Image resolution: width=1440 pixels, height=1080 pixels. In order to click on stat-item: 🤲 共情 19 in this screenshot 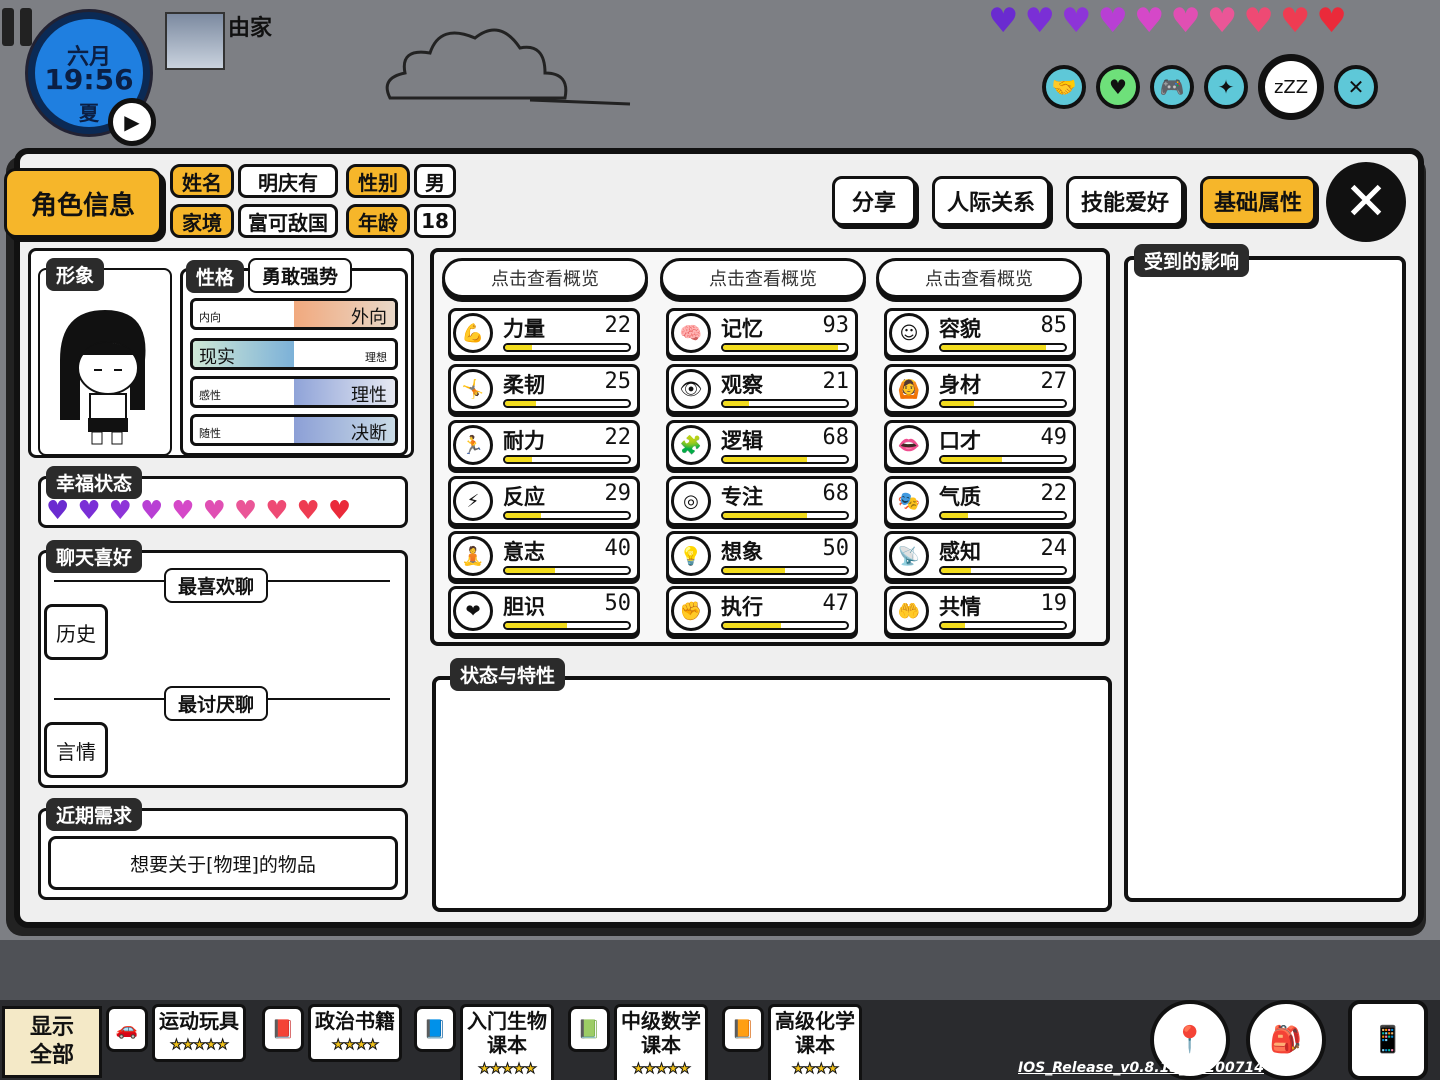, I will do `click(980, 611)`.